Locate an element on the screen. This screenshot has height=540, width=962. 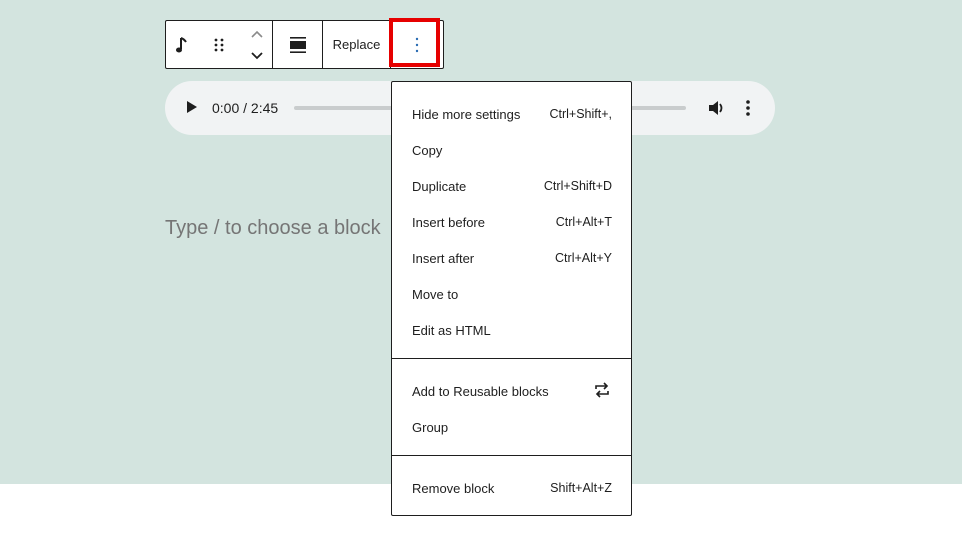
more-vertical-icon is located at coordinates (417, 44).